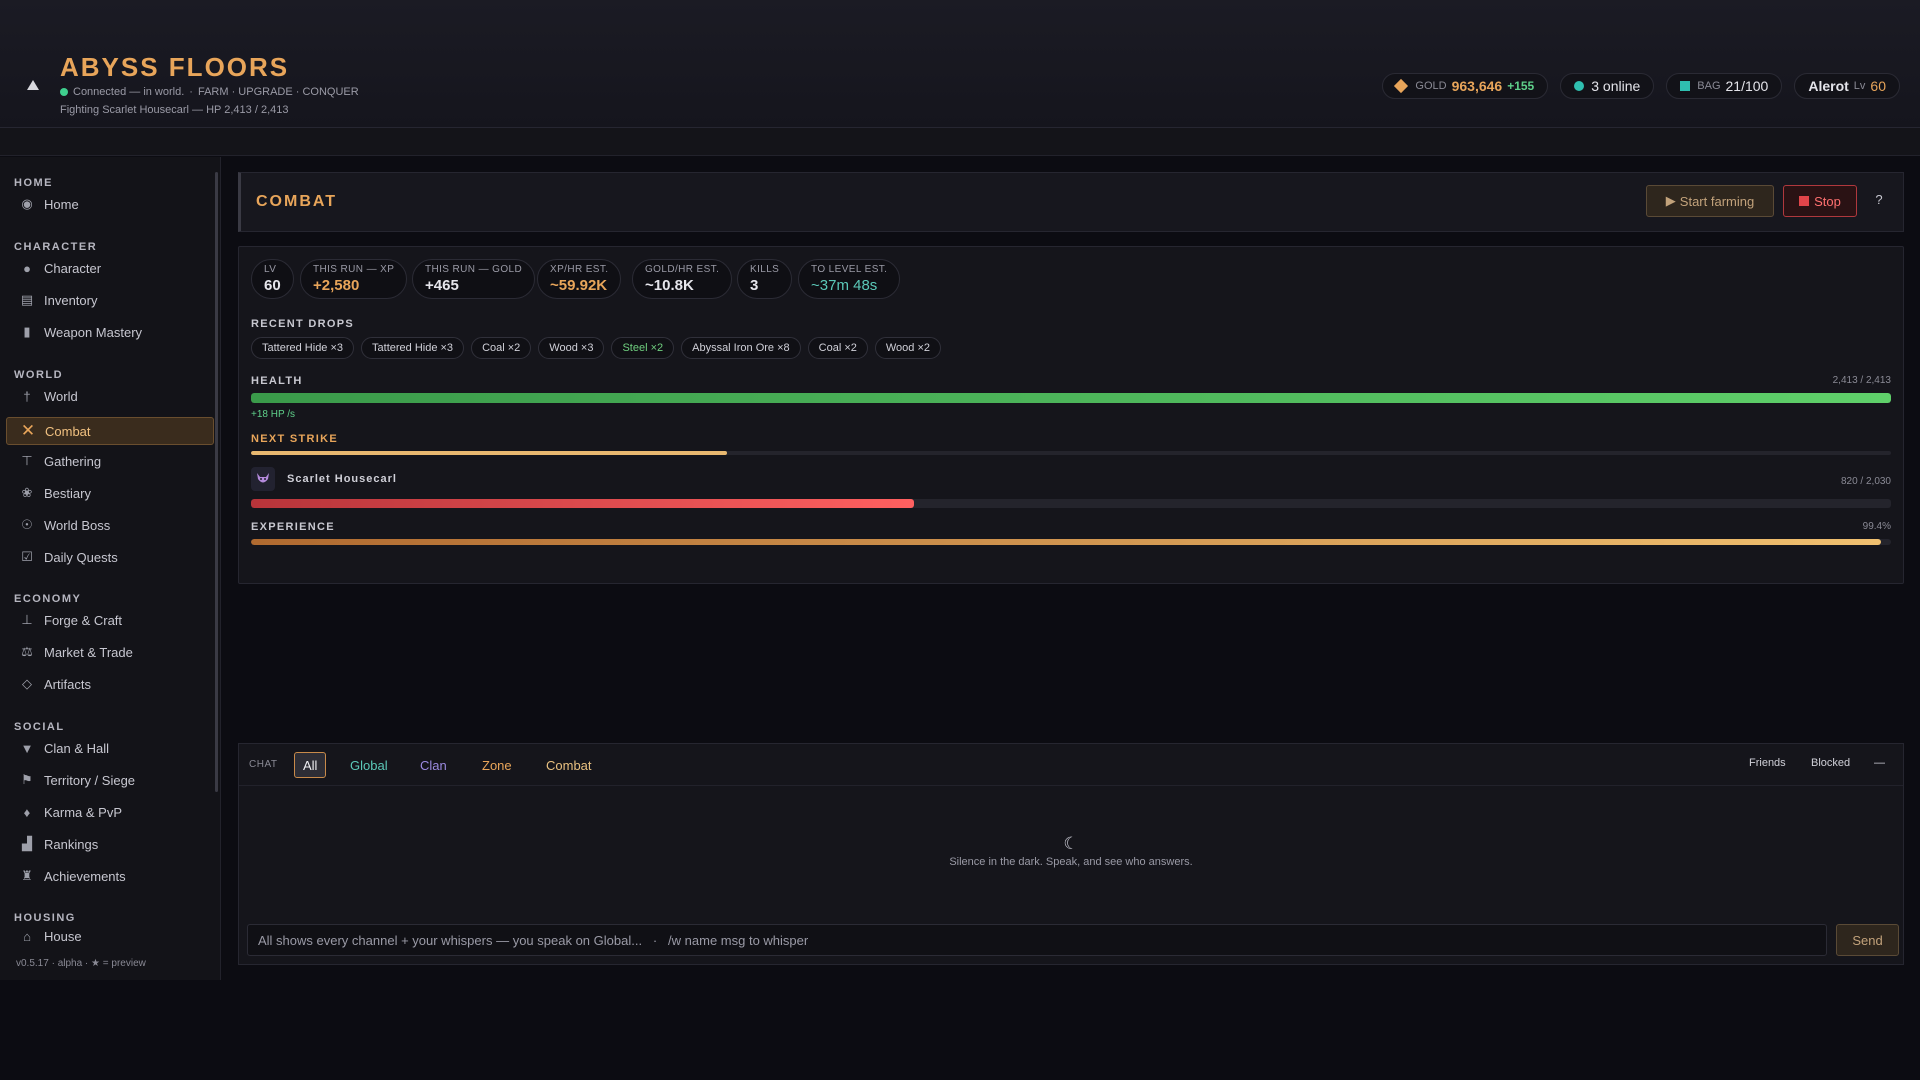  What do you see at coordinates (837, 348) in the screenshot?
I see `drop-chip: Coal ×2` at bounding box center [837, 348].